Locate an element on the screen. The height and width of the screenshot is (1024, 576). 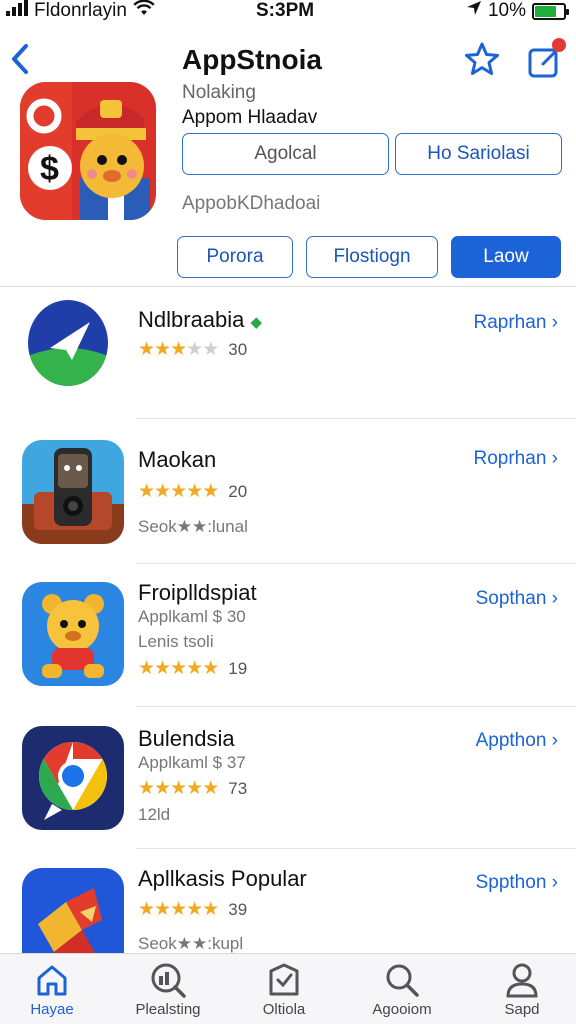
tab-shield: Oltiola is located at coordinates (284, 990).